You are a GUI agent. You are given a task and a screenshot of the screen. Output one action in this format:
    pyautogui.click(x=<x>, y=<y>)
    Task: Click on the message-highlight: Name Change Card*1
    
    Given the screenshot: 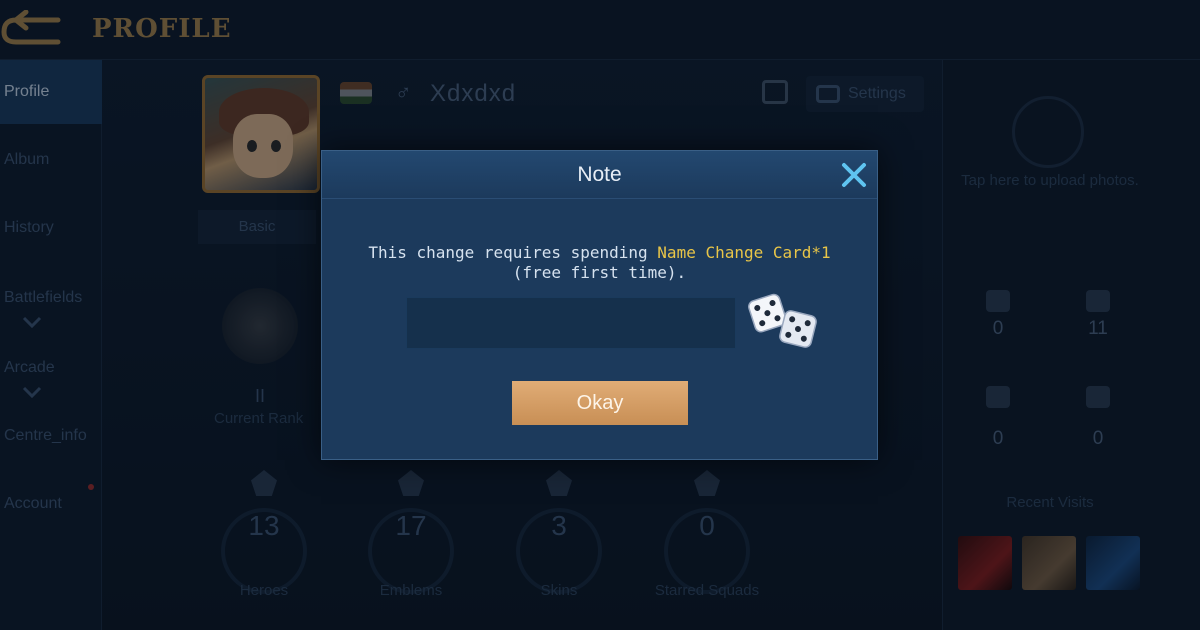 What is the action you would take?
    pyautogui.click(x=744, y=252)
    